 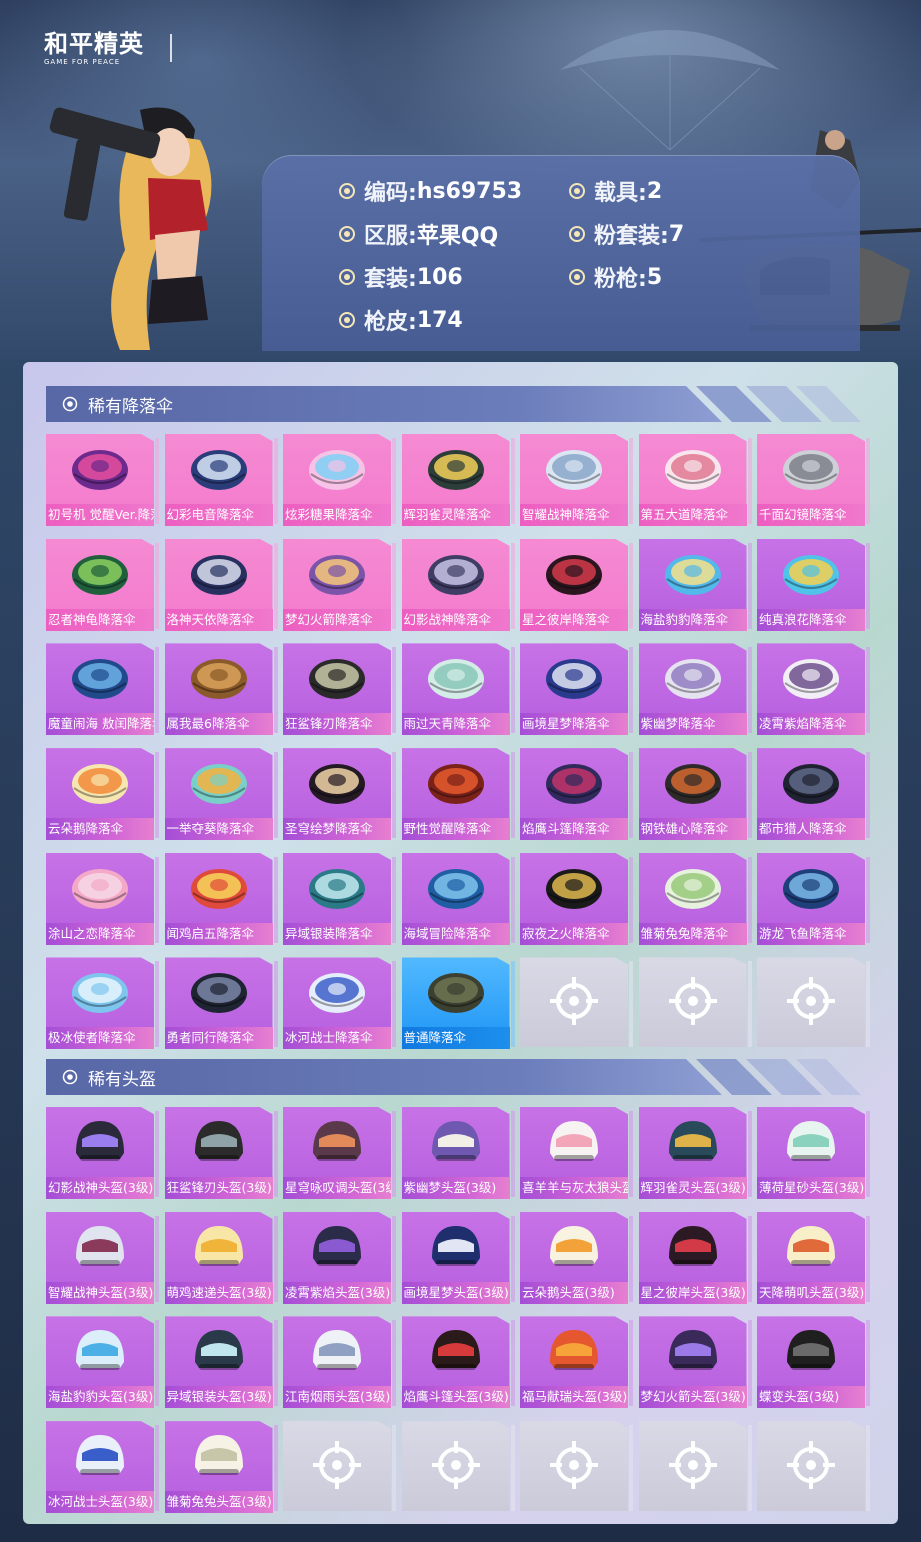 What do you see at coordinates (221, 1153) in the screenshot?
I see `helmet-card: 狂鲨锋刃头盔(3级)` at bounding box center [221, 1153].